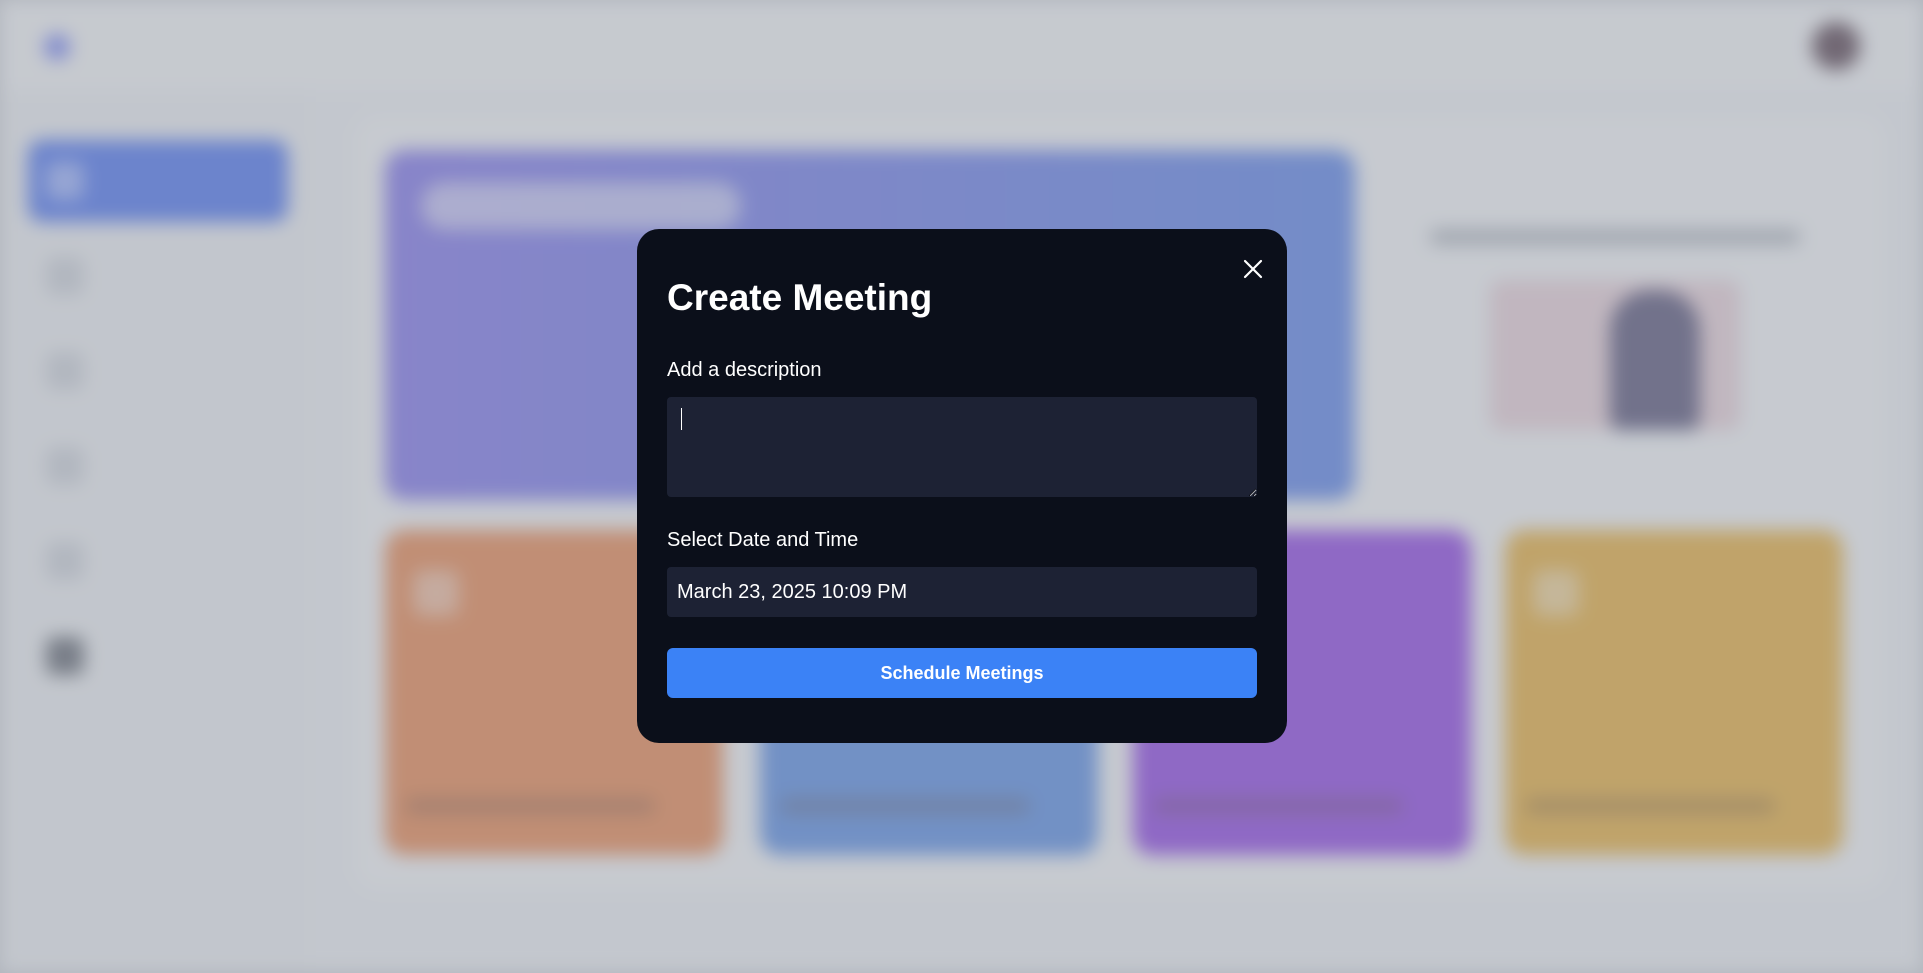 The width and height of the screenshot is (1923, 973). I want to click on datetime-label: Select Date and Time, so click(763, 540).